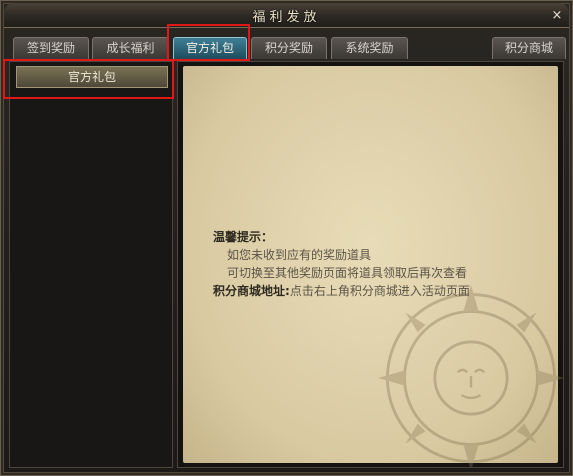 Image resolution: width=573 pixels, height=476 pixels. What do you see at coordinates (92, 77) in the screenshot?
I see `sidebar-item-official-gift: 官方礼包` at bounding box center [92, 77].